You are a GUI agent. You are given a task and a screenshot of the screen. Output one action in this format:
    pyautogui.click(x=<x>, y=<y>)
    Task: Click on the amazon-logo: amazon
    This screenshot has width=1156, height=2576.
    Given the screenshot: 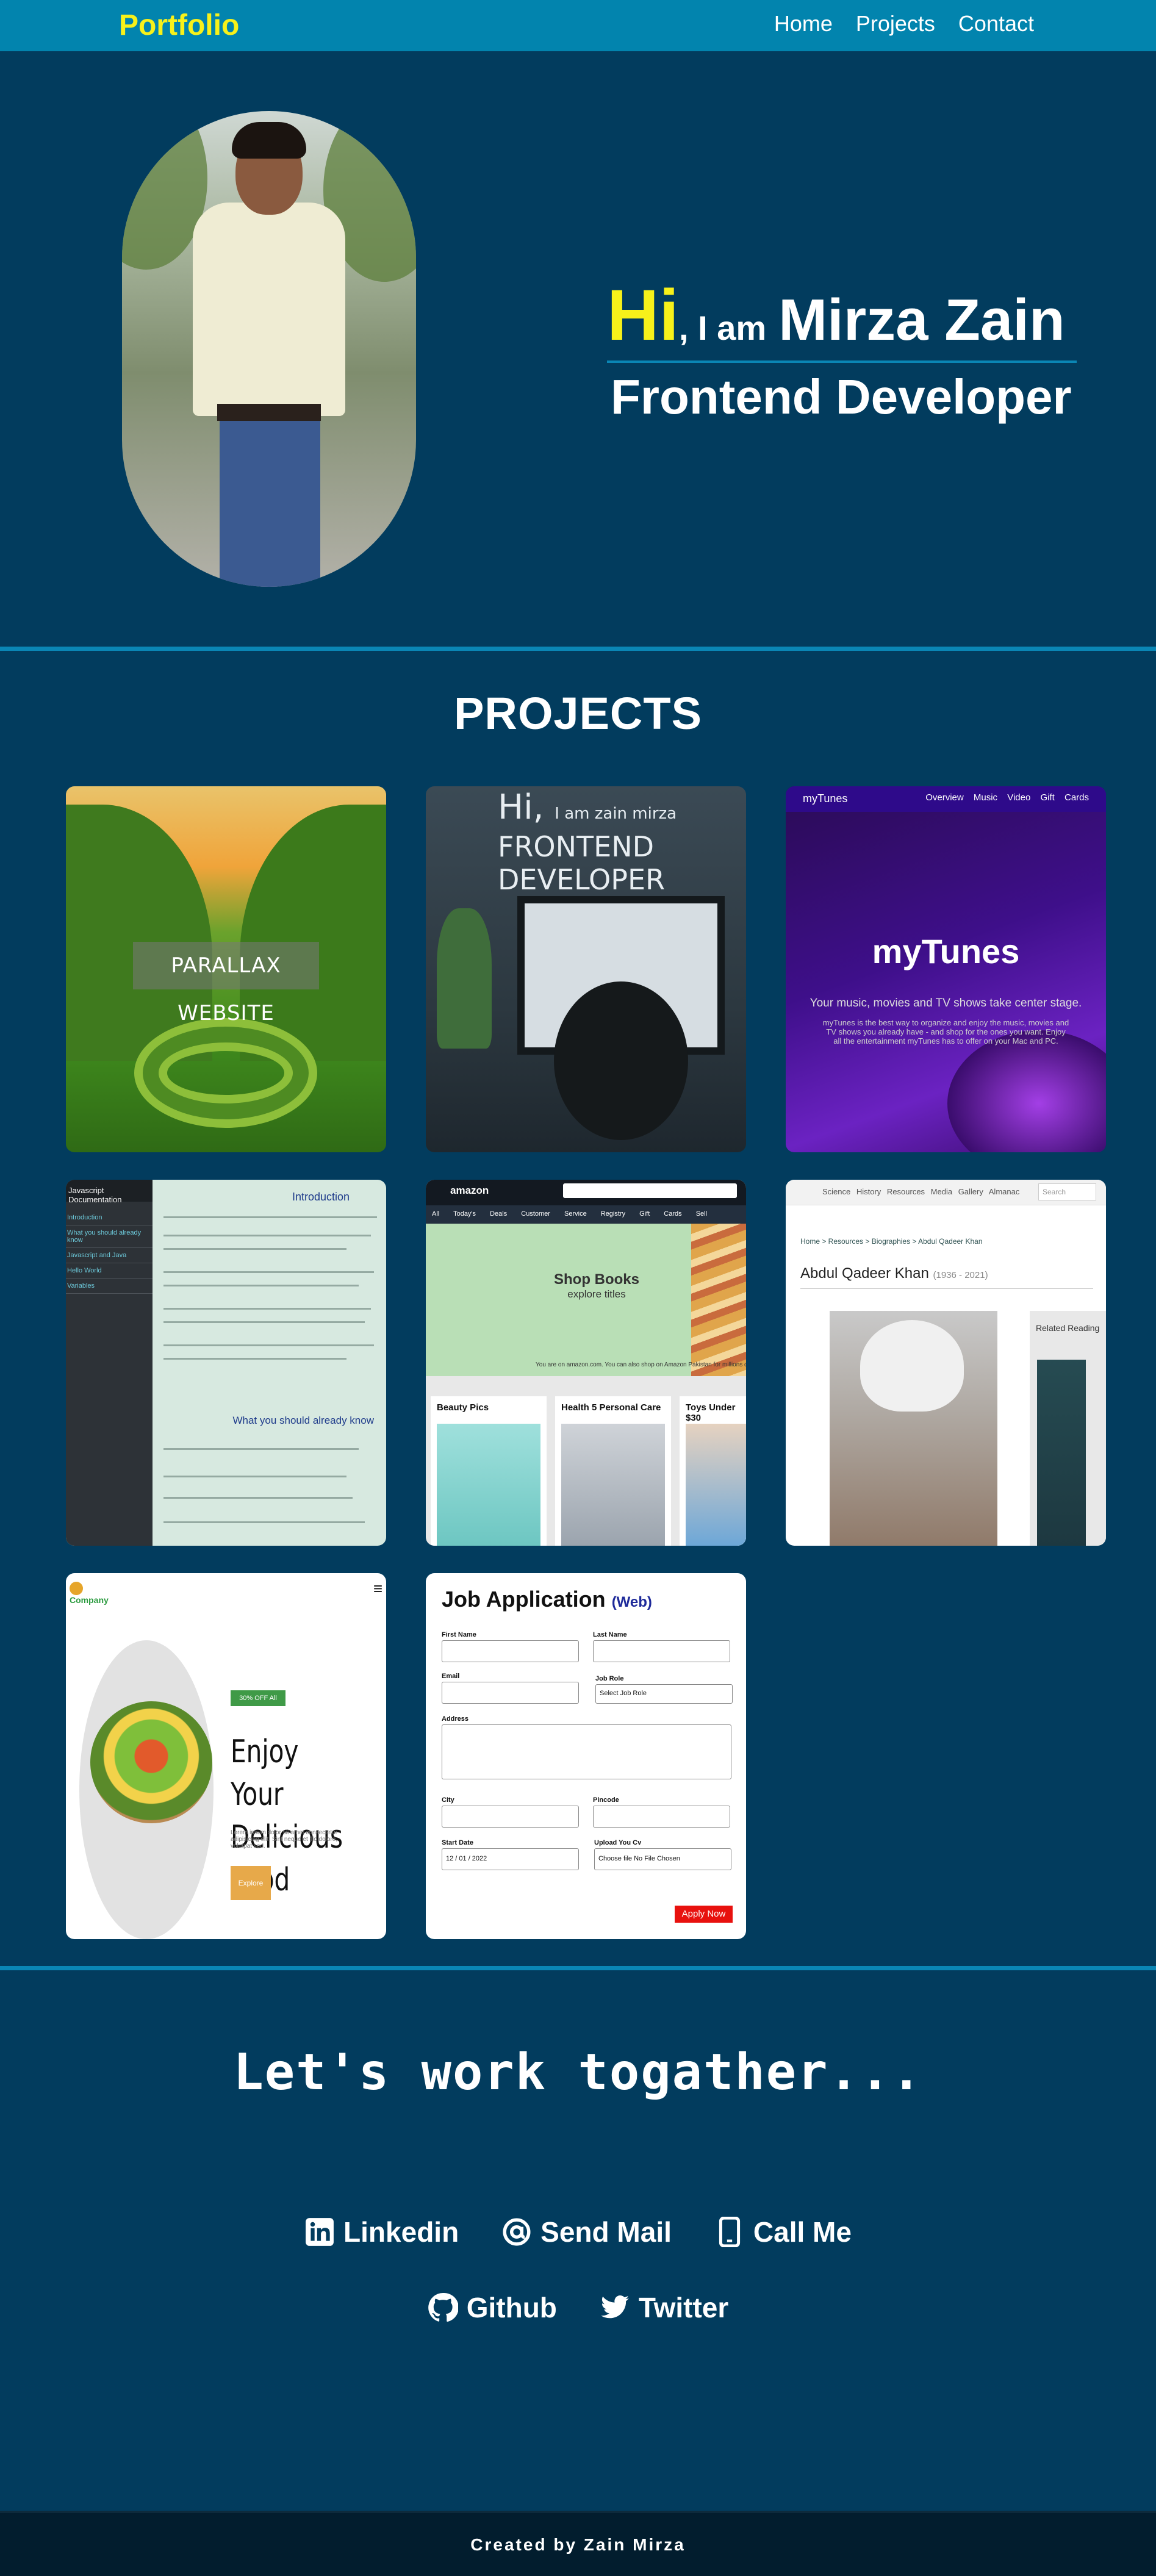 What is the action you would take?
    pyautogui.click(x=470, y=1191)
    